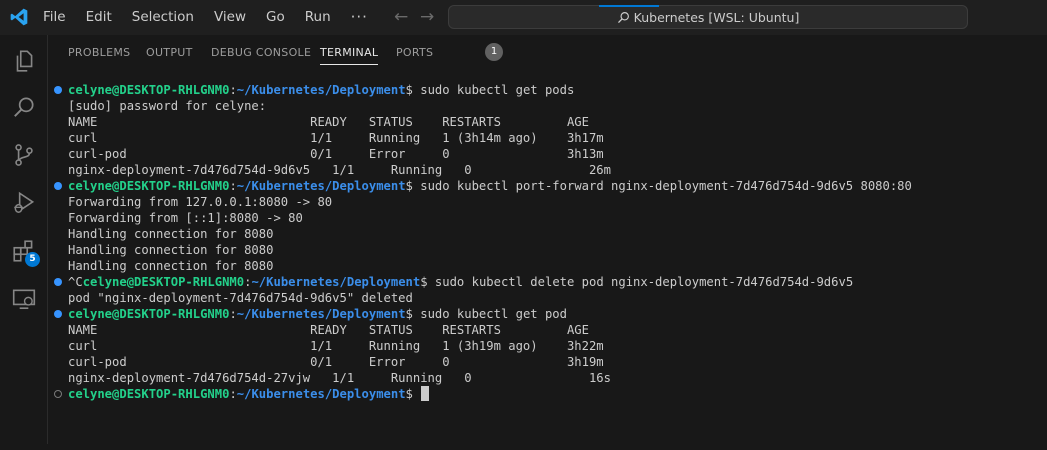 Image resolution: width=1047 pixels, height=450 pixels. I want to click on activity-run-debug, so click(24, 203).